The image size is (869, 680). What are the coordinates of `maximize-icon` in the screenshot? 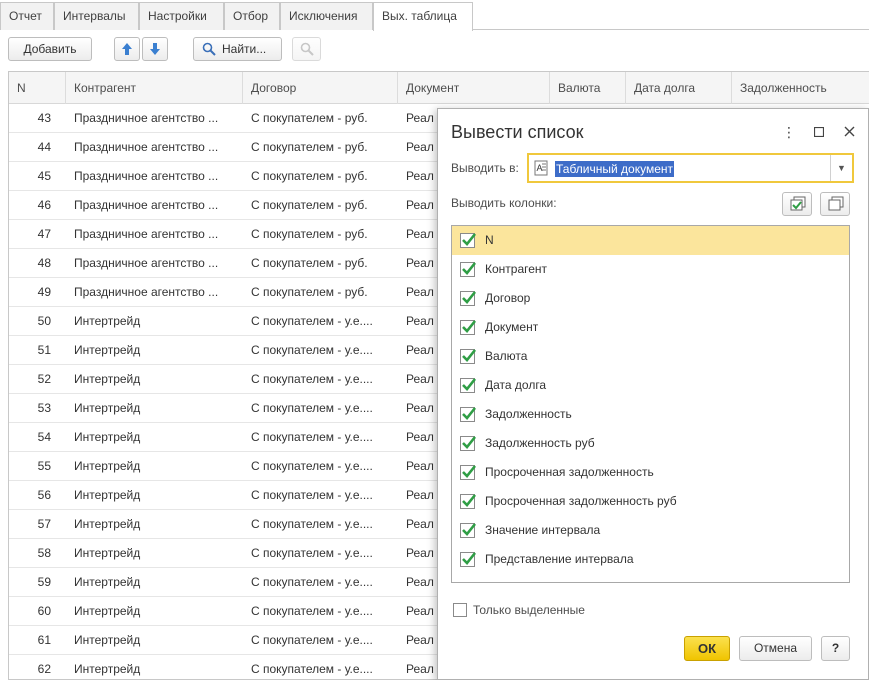 It's located at (819, 132).